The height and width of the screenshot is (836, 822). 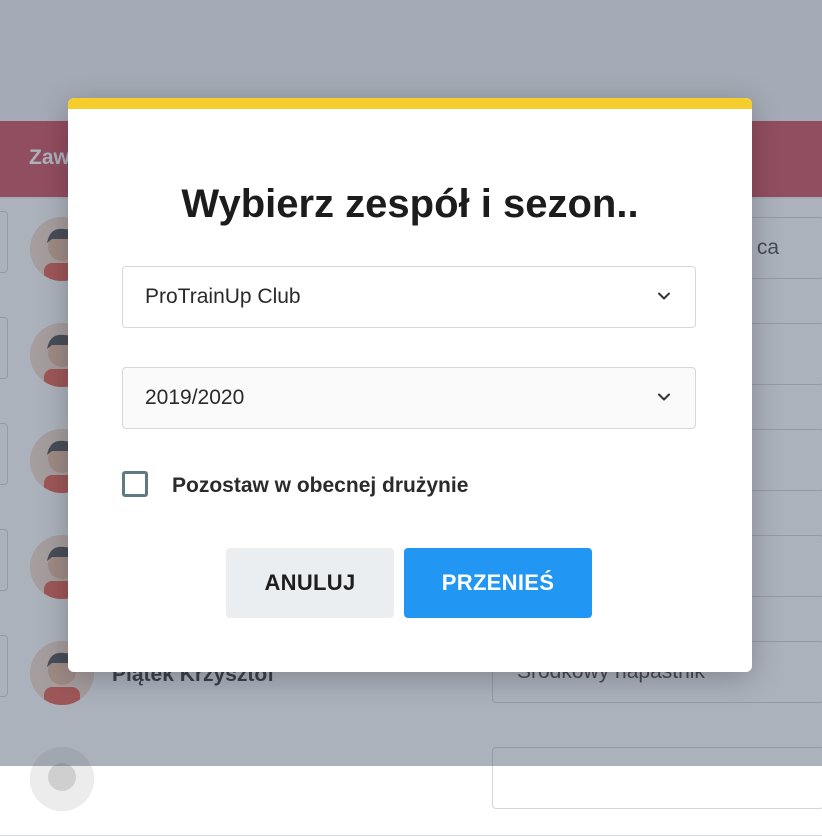 What do you see at coordinates (223, 296) in the screenshot?
I see `team-select-value: ProTrainUp Club` at bounding box center [223, 296].